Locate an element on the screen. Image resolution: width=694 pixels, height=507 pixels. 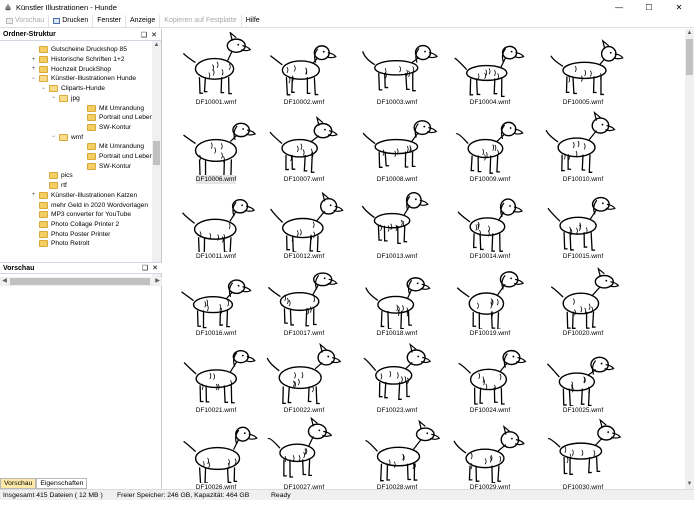
menu-item-2: Fenster is located at coordinates (109, 20).